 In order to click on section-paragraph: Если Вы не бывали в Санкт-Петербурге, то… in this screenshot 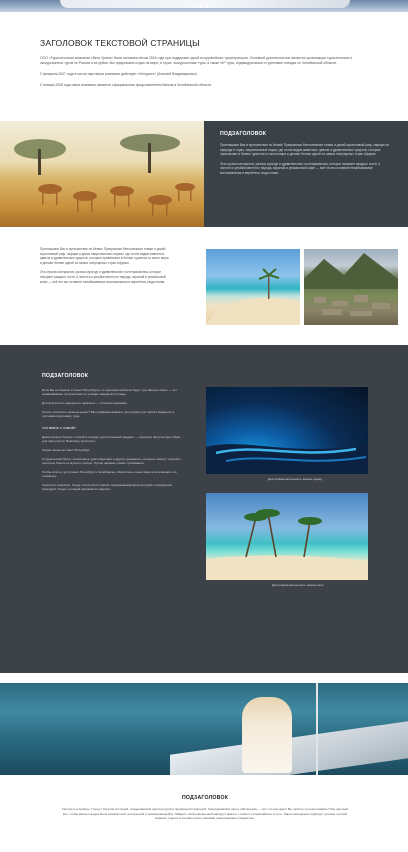, I will do `click(110, 392)`.